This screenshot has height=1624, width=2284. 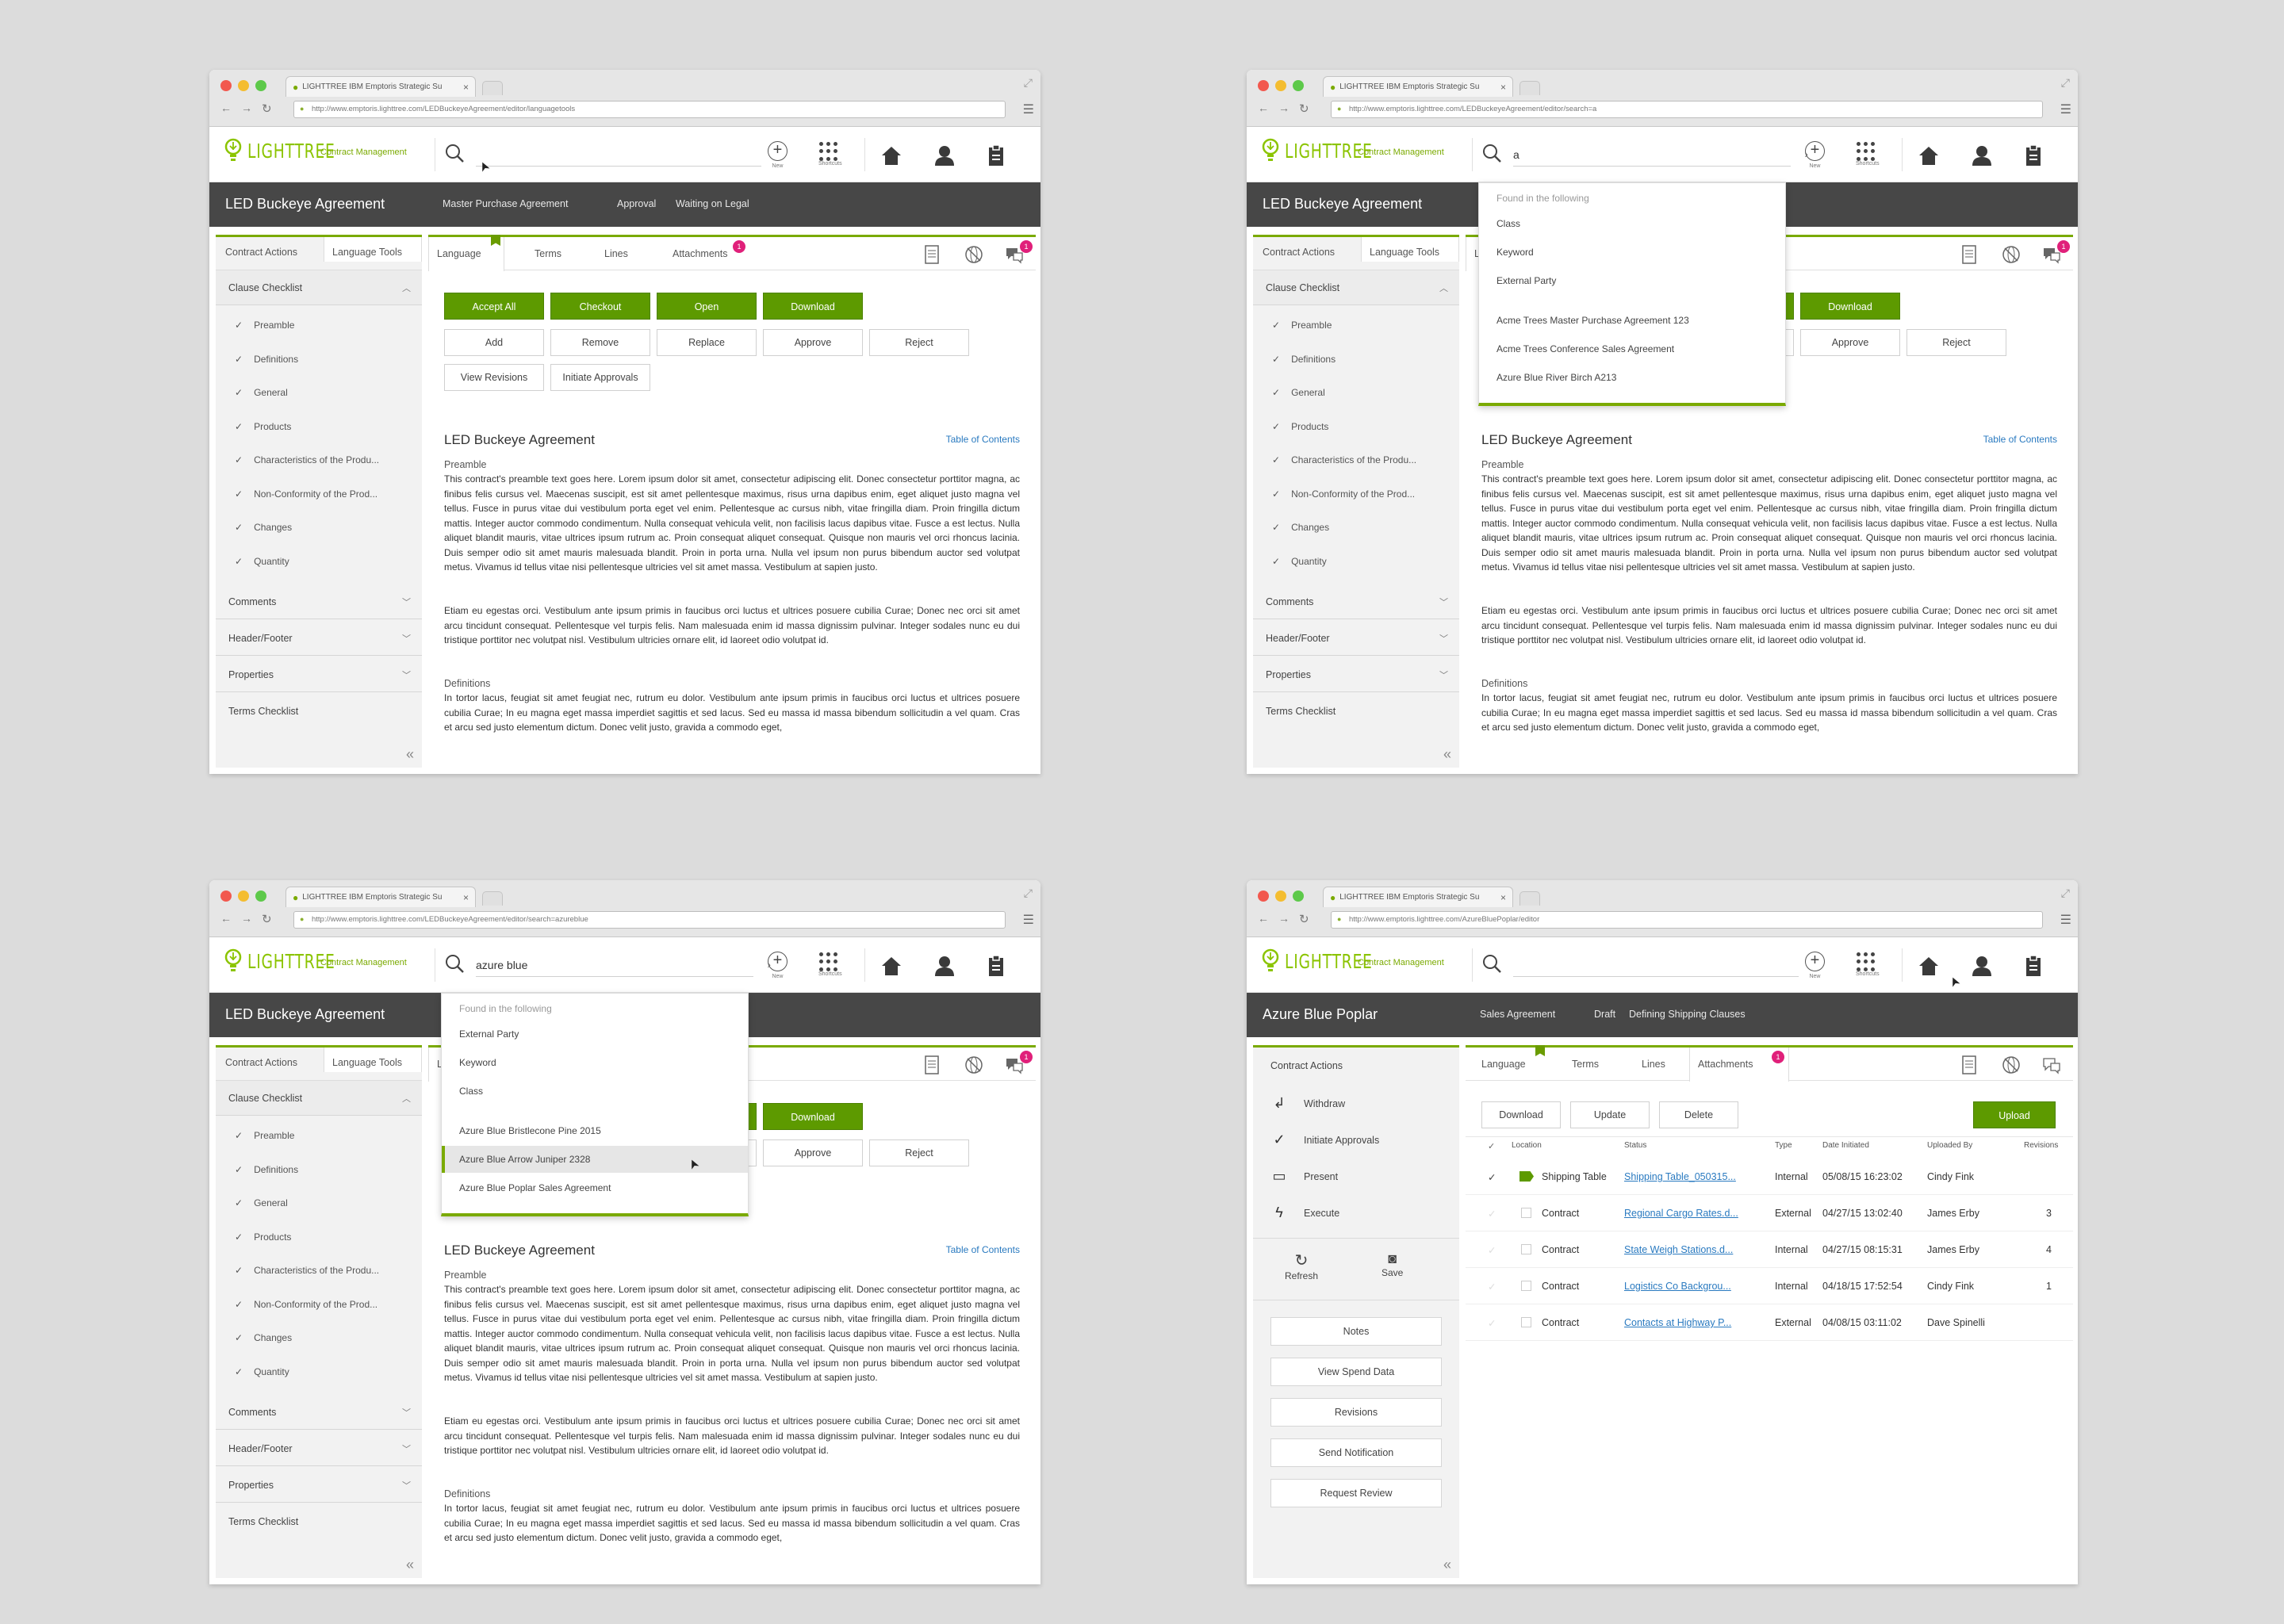 I want to click on browser-menu-icon: ☰, so click(x=1028, y=920).